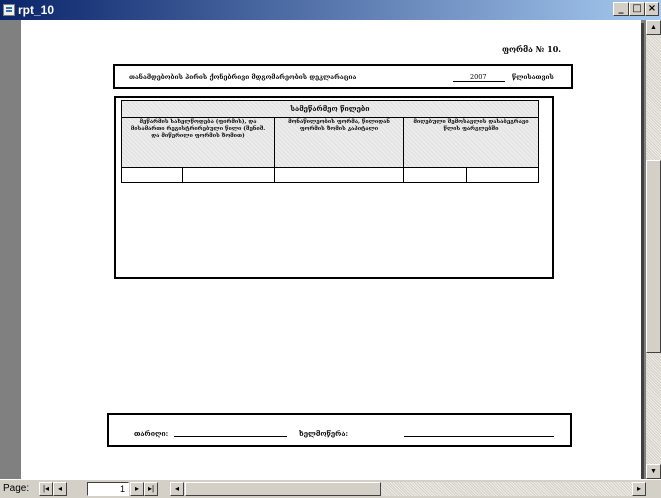 The width and height of the screenshot is (661, 498). Describe the element at coordinates (652, 9) in the screenshot. I see `close-button: ×` at that location.